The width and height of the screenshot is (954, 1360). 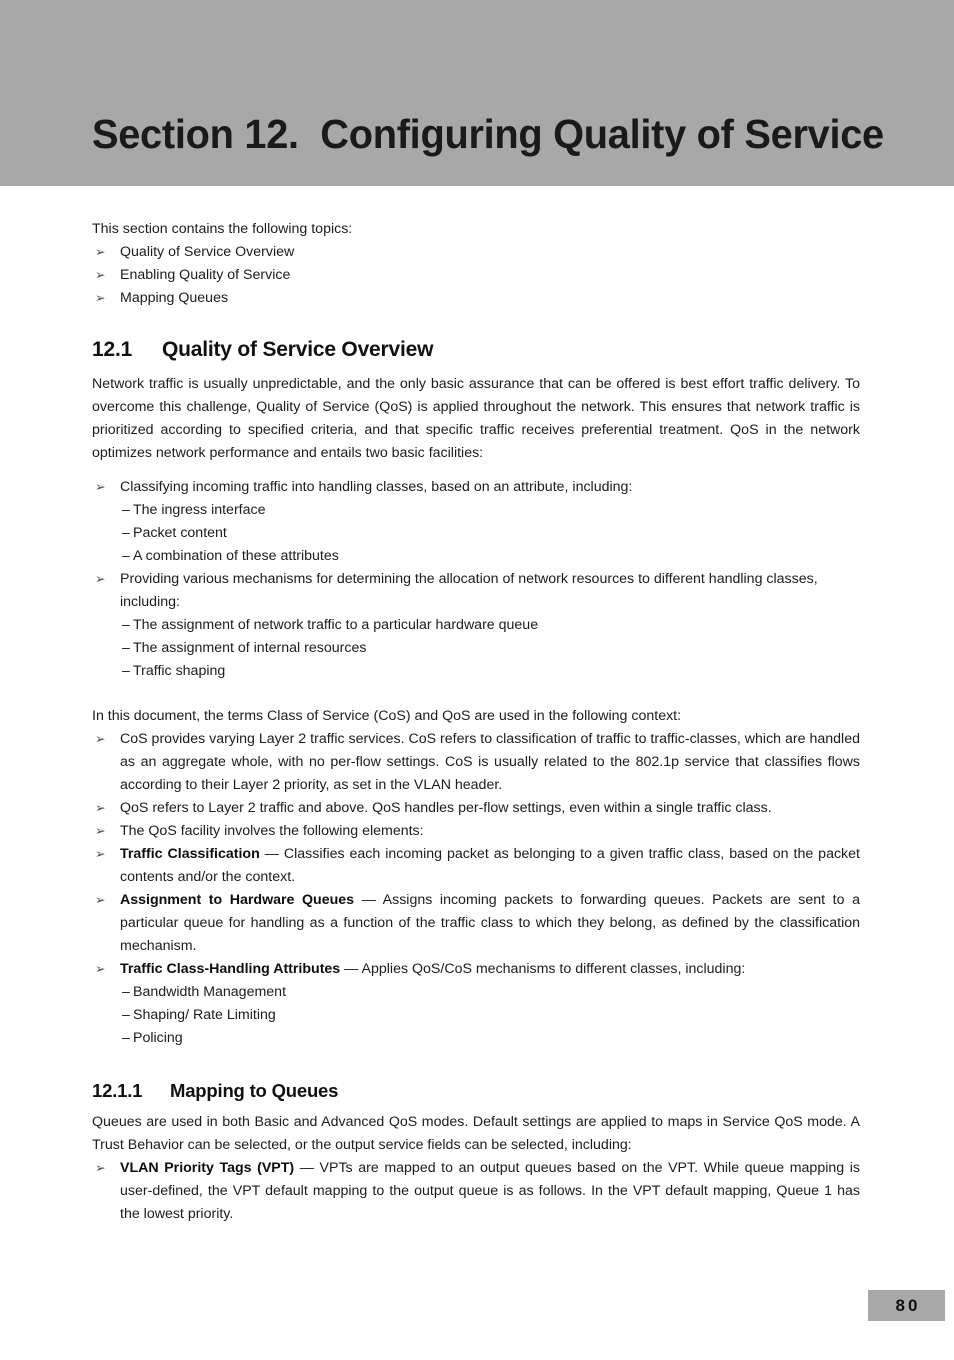 I want to click on heading-12-1: 12.1 Quality of Service Overview, so click(x=476, y=350).